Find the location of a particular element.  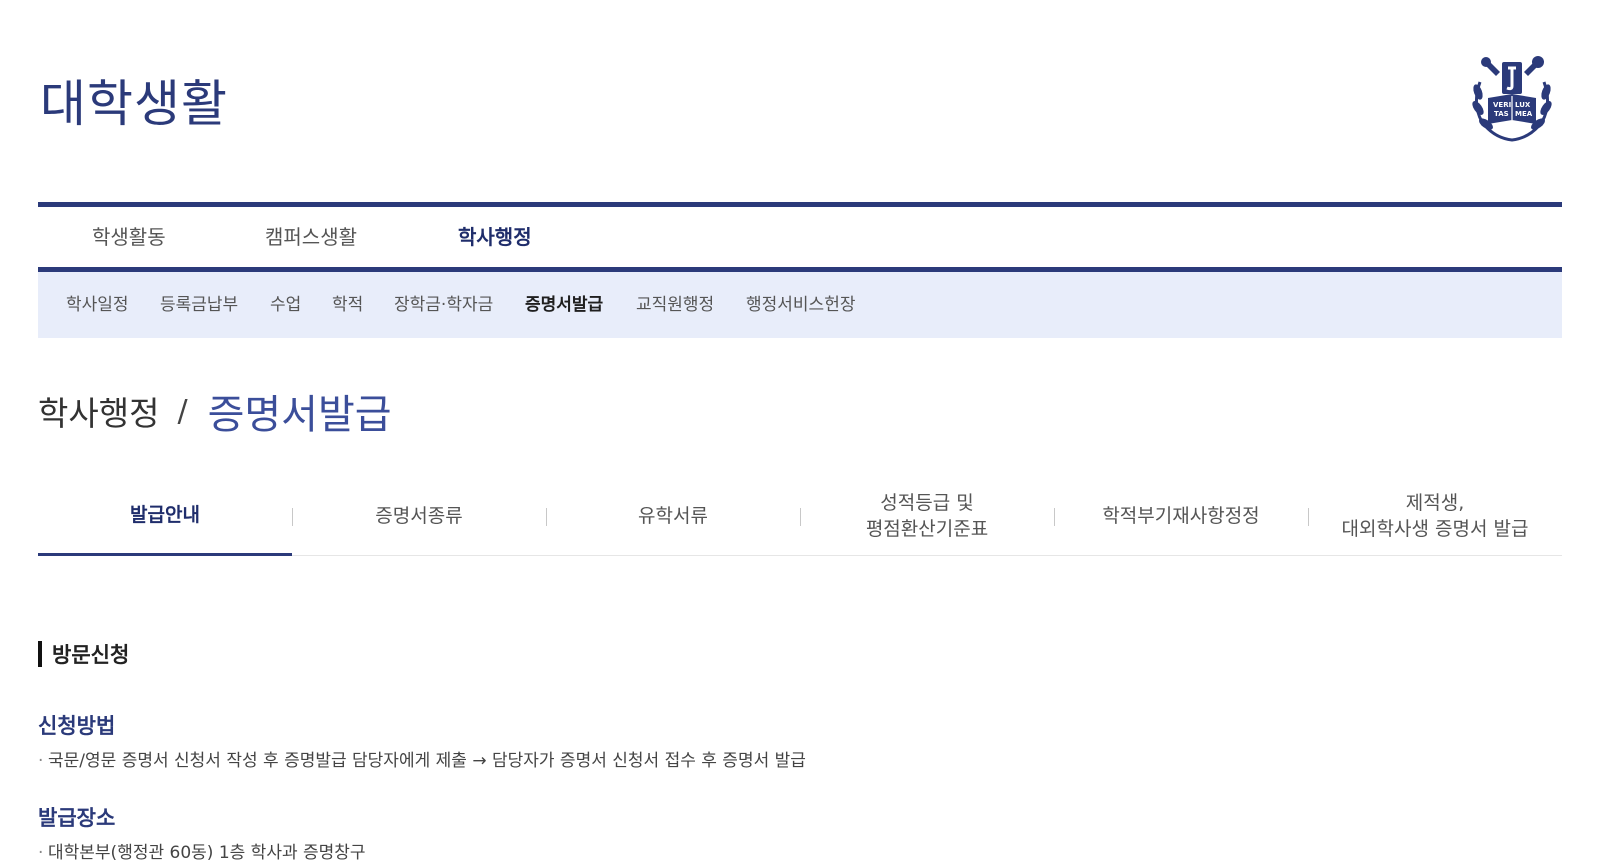

sub-nav-item-academic-calendar: 학사일정 is located at coordinates (97, 305).